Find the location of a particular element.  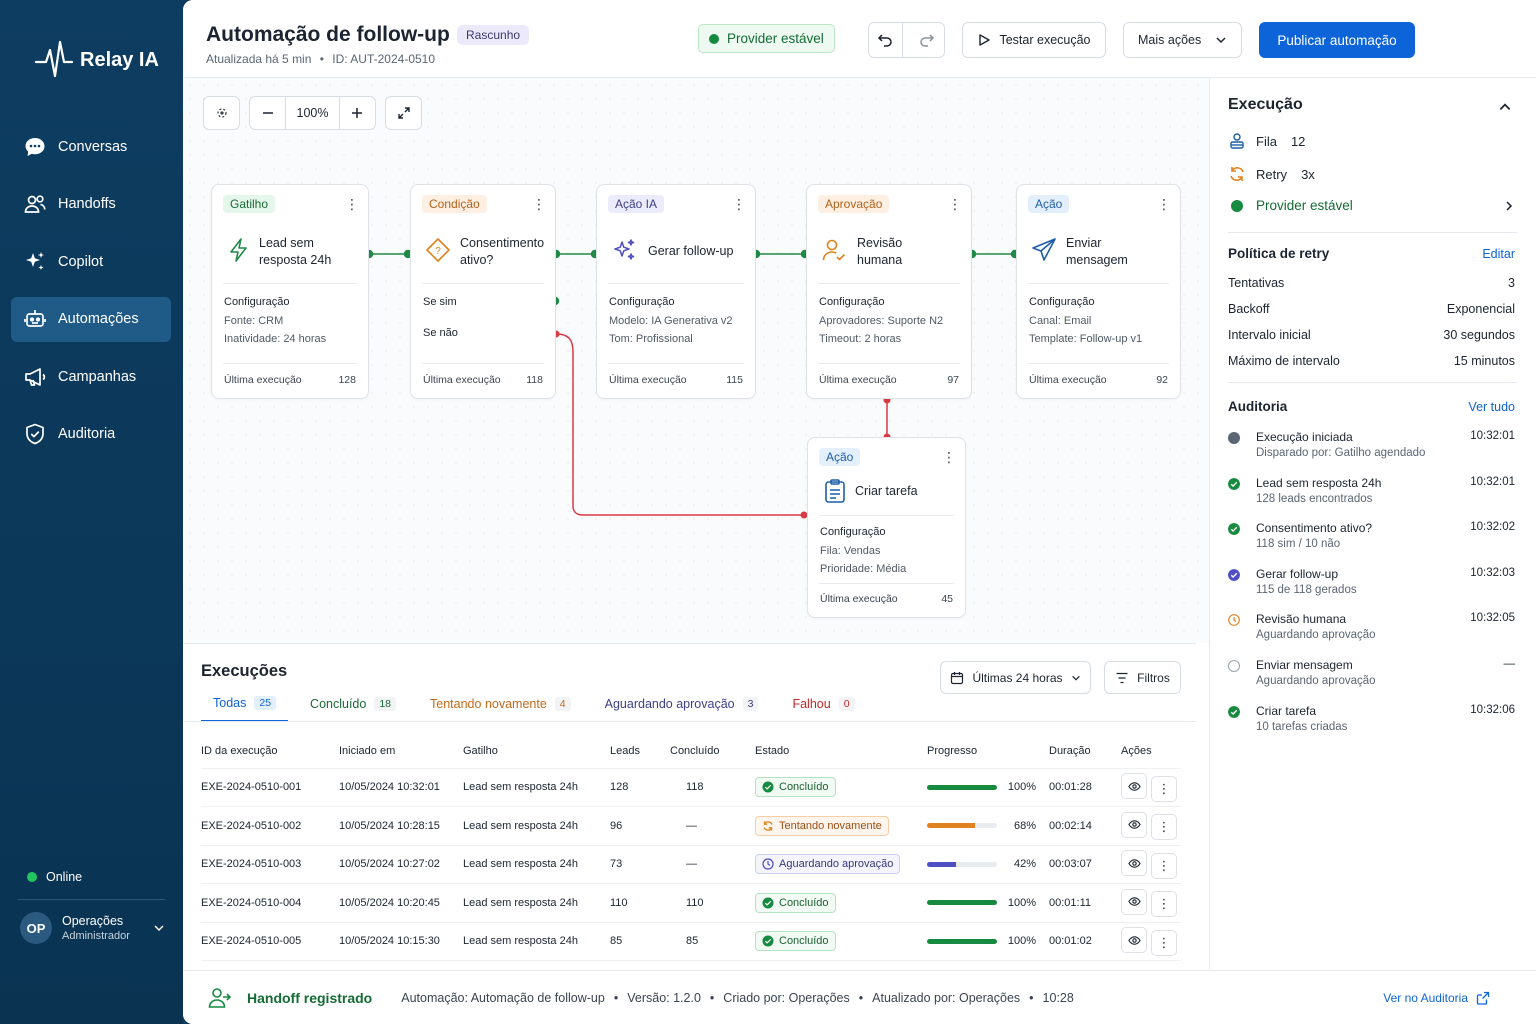

online-label: Online is located at coordinates (64, 877).